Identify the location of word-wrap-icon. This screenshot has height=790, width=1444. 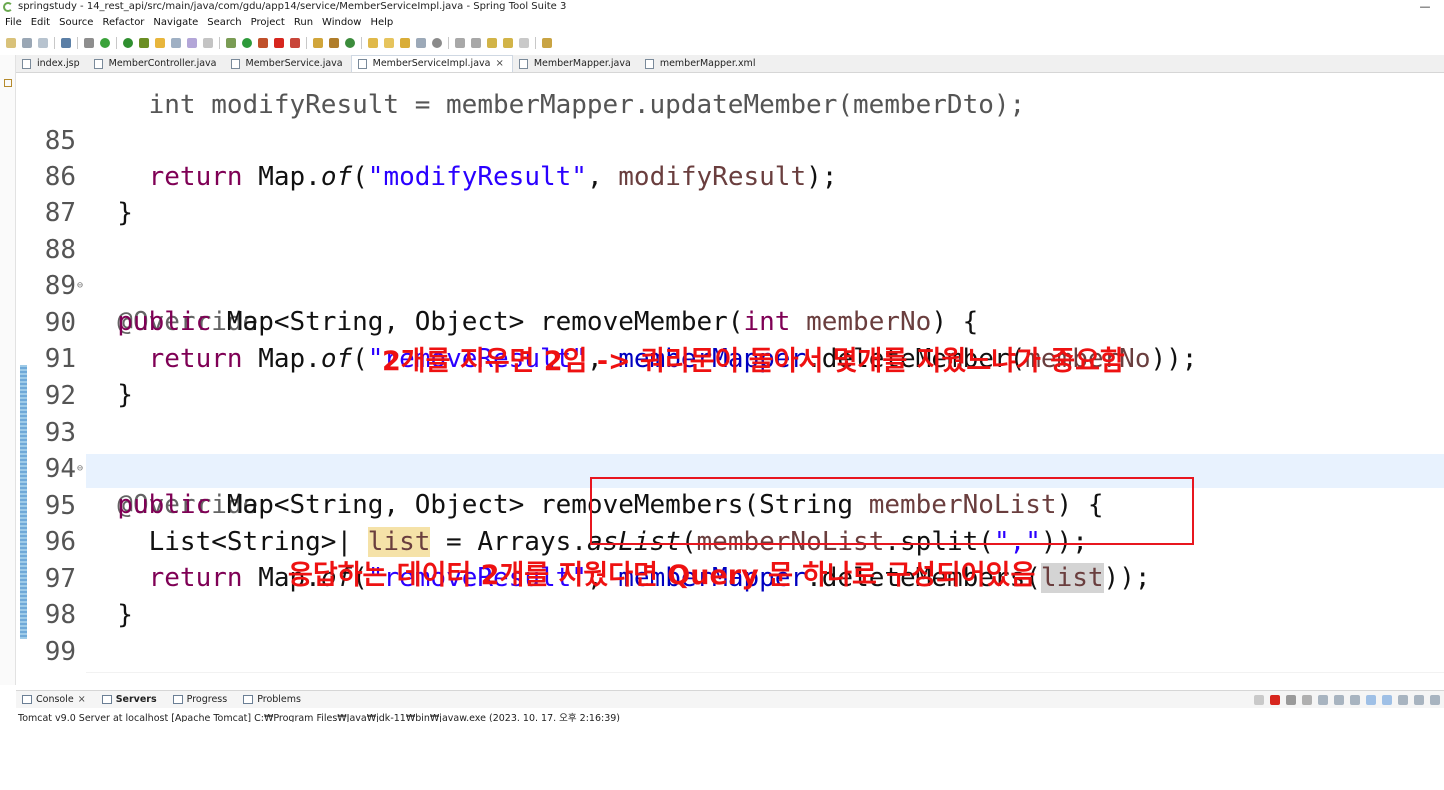
(1355, 700).